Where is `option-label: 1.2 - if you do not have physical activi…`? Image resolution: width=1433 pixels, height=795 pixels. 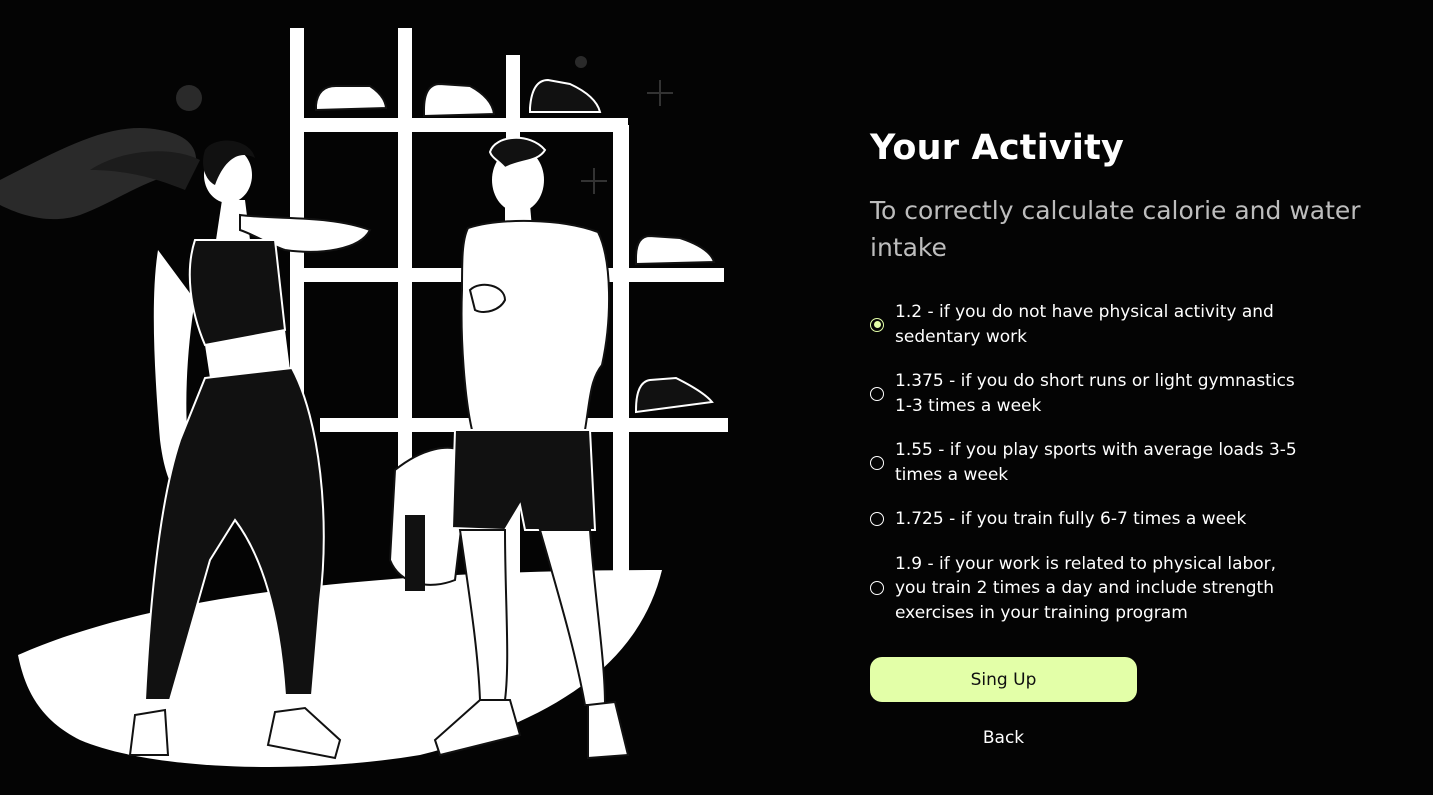 option-label: 1.2 - if you do not have physical activi… is located at coordinates (1084, 324).